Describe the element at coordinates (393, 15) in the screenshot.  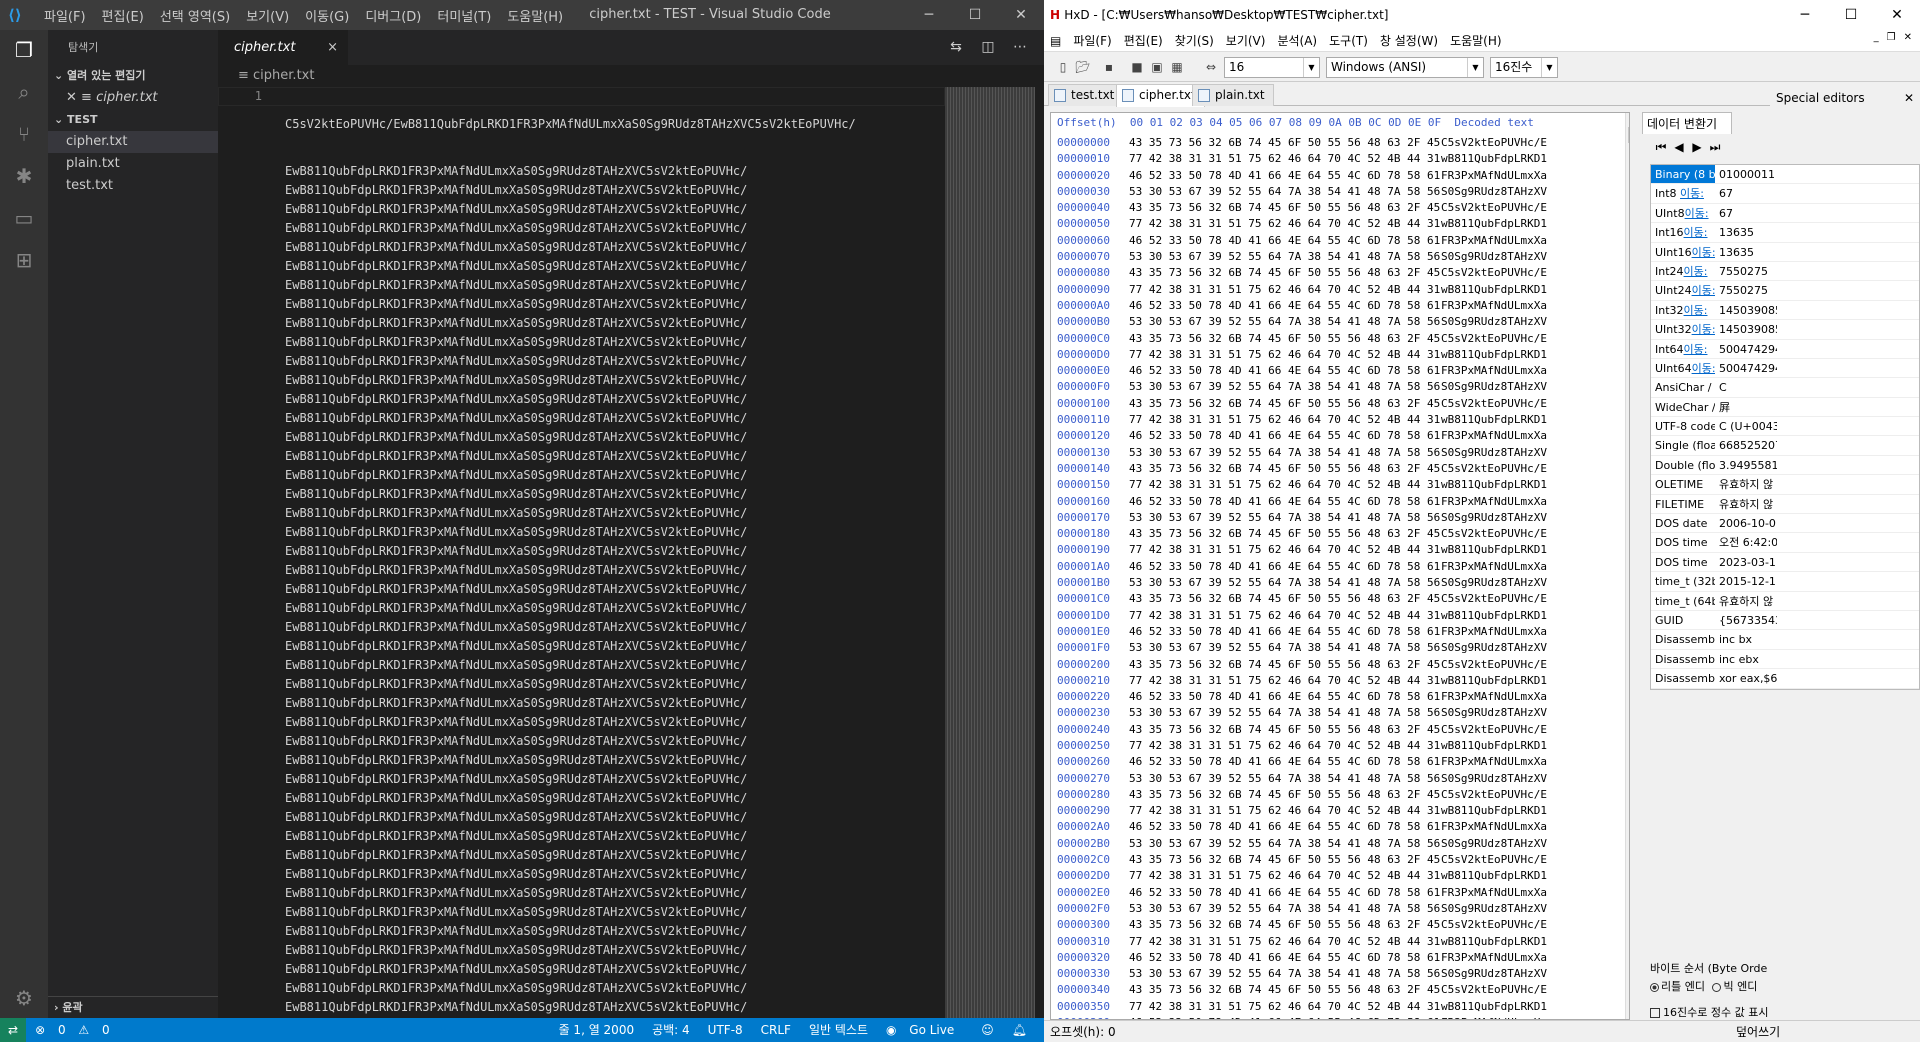
I see `menu-debug: 디버그(D)` at that location.